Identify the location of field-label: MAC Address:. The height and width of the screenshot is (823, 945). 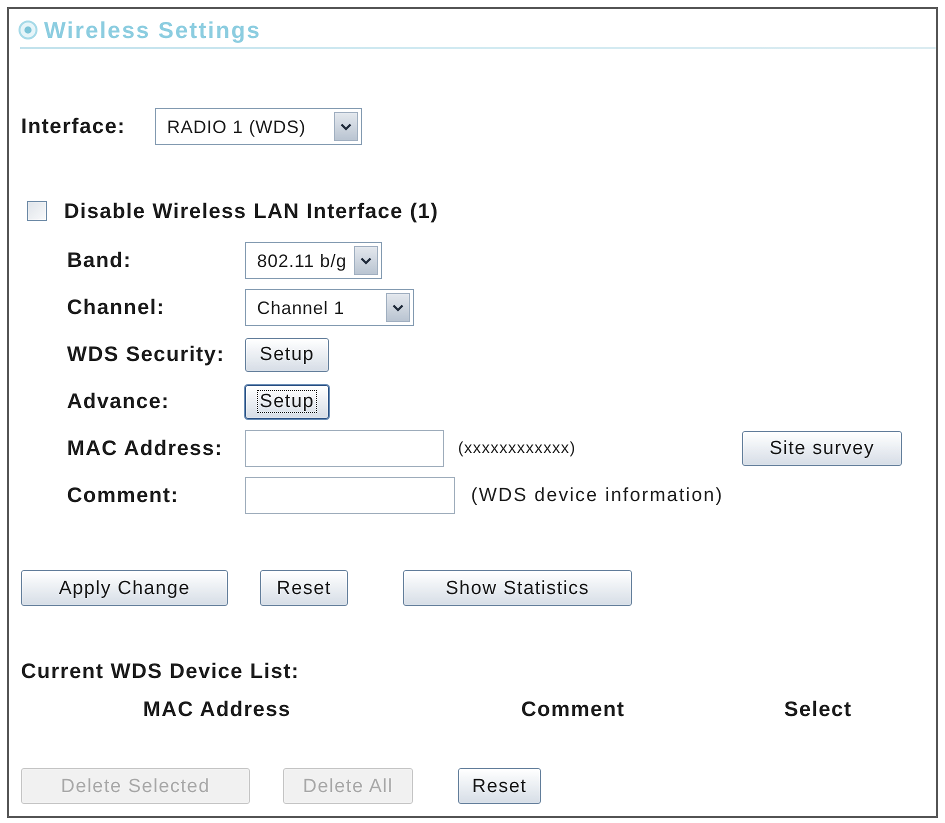
(145, 448).